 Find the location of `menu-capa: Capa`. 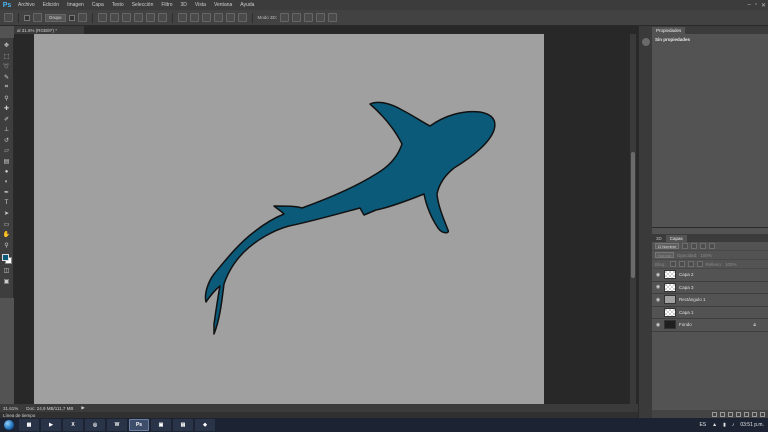

menu-capa: Capa is located at coordinates (98, 5).